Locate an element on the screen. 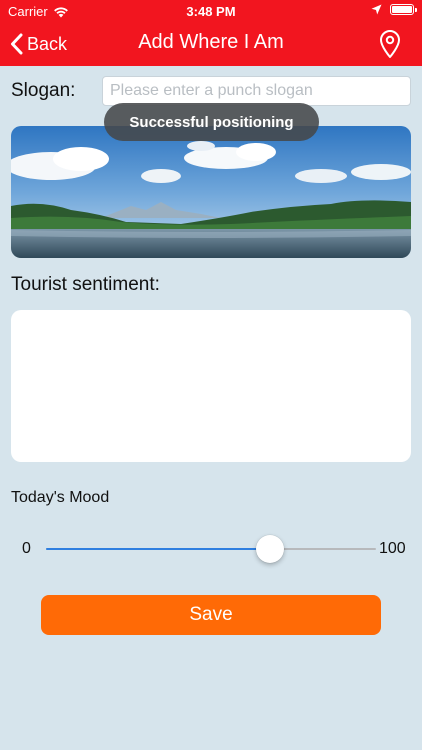 This screenshot has width=422, height=750. page-title: Add Where I Am is located at coordinates (211, 42).